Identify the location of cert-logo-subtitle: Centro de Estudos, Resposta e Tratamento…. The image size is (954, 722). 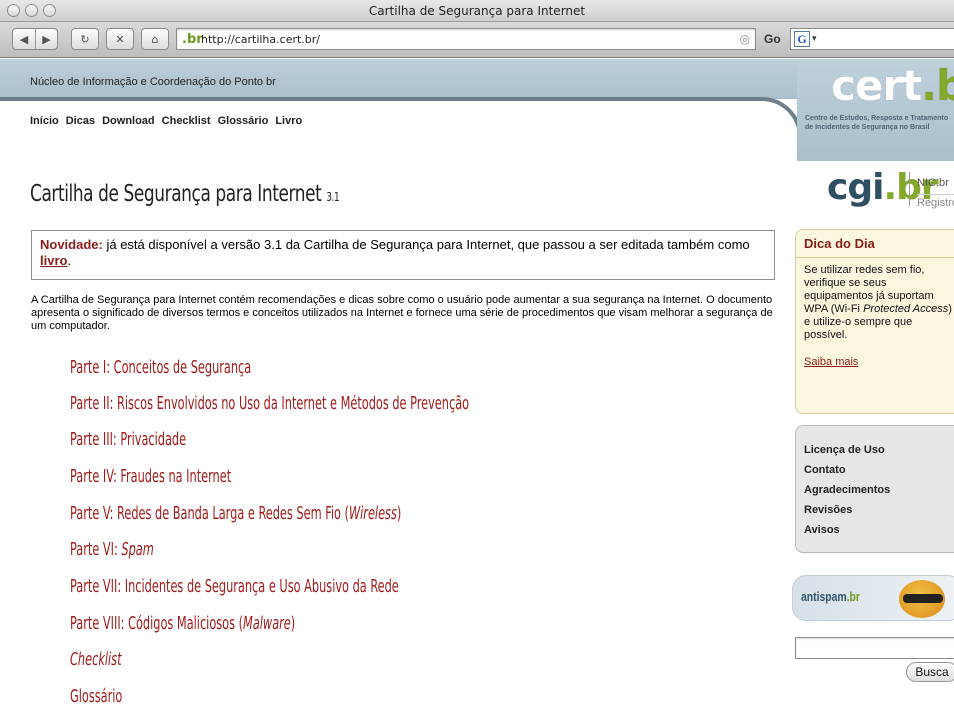
(877, 123).